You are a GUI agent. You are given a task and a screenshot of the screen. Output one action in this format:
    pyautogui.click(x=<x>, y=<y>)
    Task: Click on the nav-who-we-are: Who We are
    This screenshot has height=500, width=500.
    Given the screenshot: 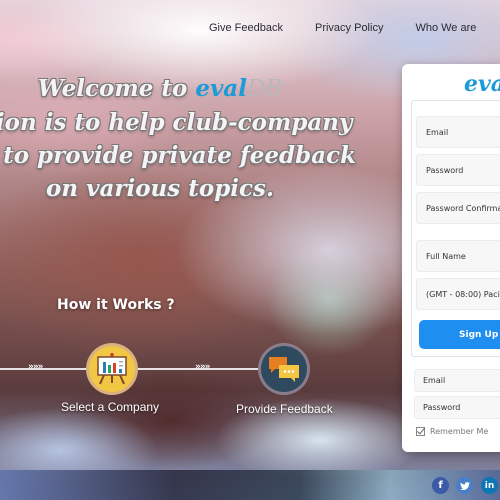 What is the action you would take?
    pyautogui.click(x=445, y=28)
    